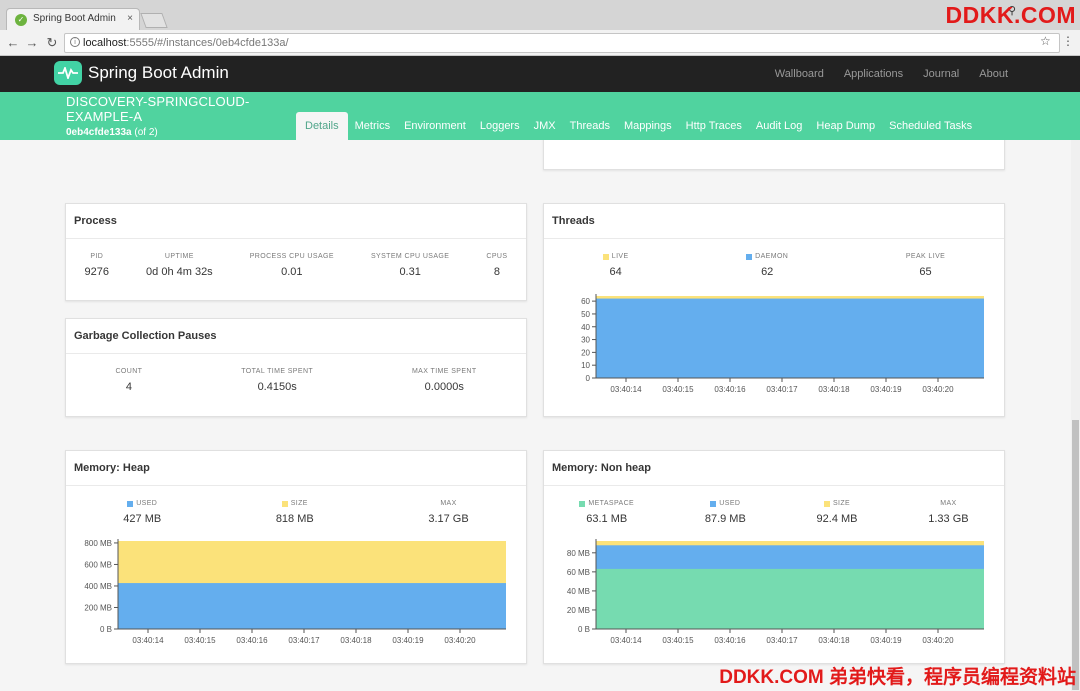 This screenshot has height=691, width=1080. Describe the element at coordinates (410, 272) in the screenshot. I see `stat-value: 0.31` at that location.